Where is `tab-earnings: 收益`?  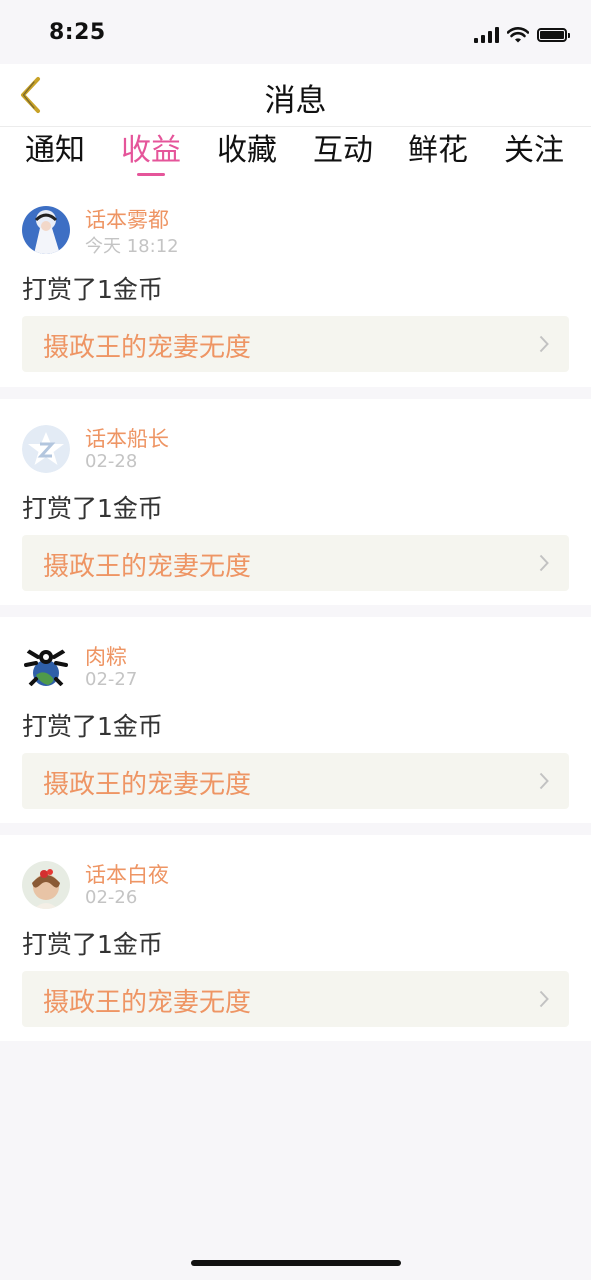 tab-earnings: 收益 is located at coordinates (151, 153).